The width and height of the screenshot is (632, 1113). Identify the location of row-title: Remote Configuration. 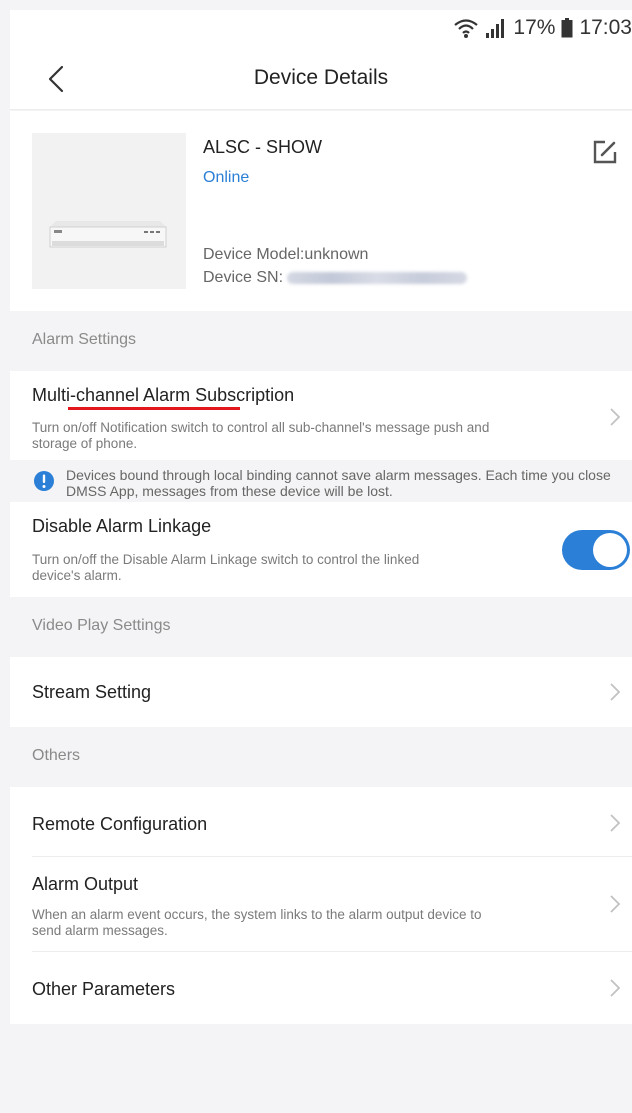
(120, 824).